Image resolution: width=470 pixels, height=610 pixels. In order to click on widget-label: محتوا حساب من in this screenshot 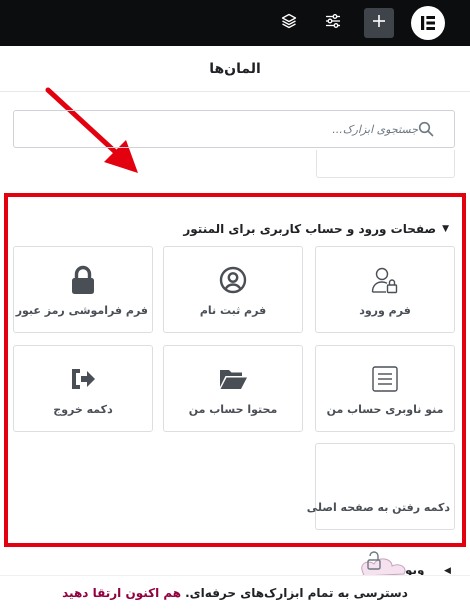, I will do `click(233, 409)`.